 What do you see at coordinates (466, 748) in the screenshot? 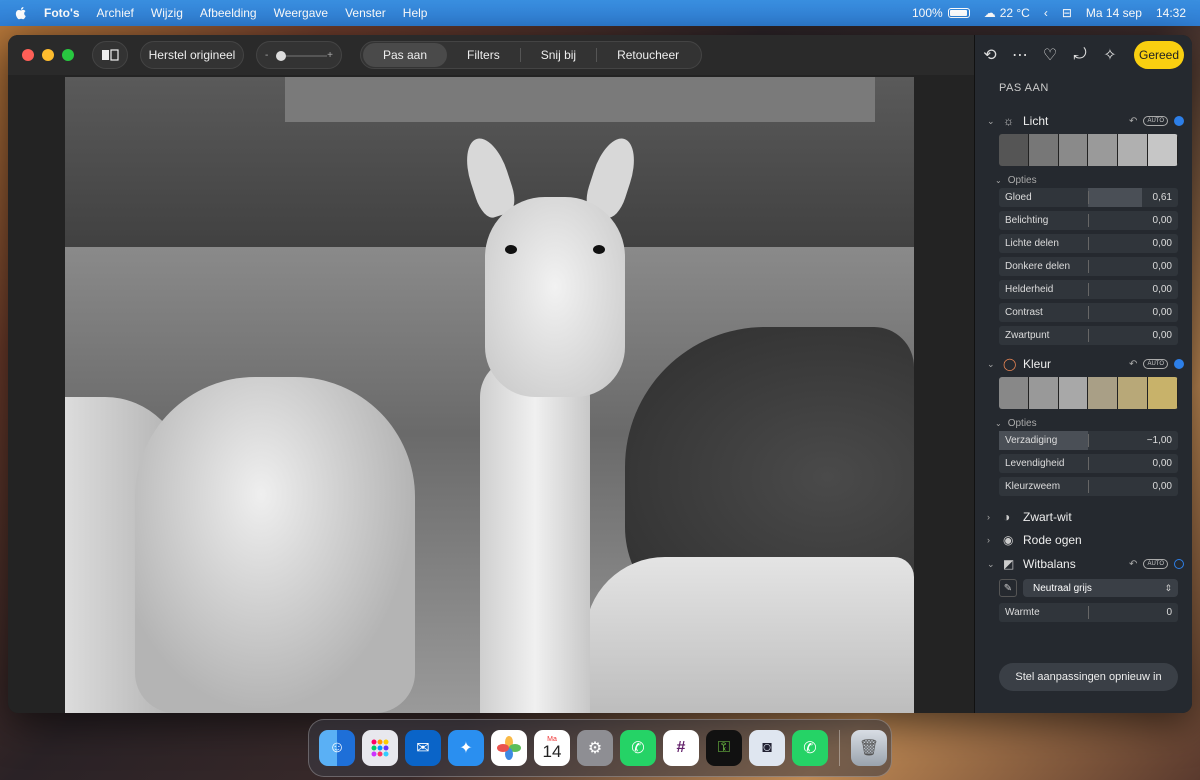
I see `safari-icon: ✦` at bounding box center [466, 748].